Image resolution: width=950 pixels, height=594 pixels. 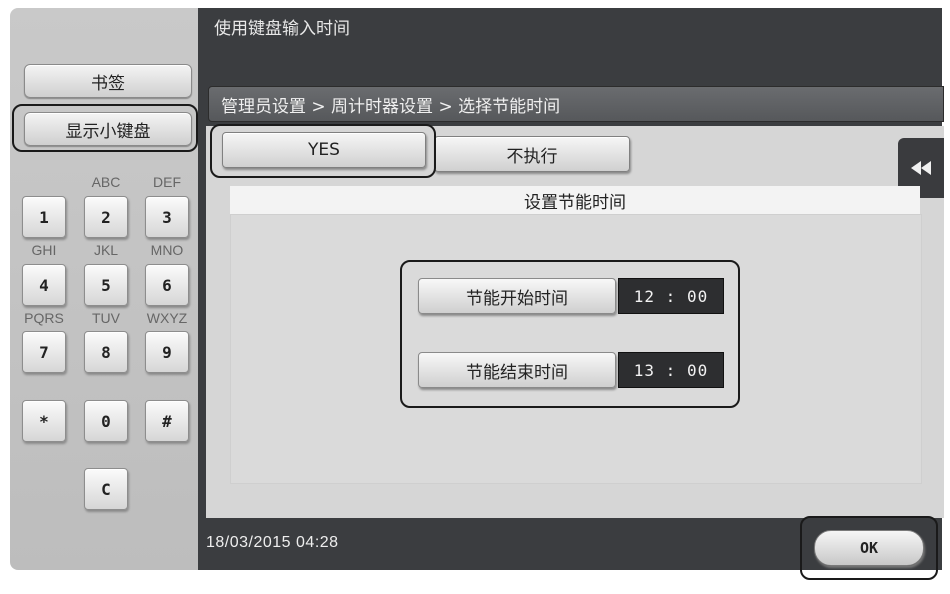 What do you see at coordinates (106, 352) in the screenshot?
I see `key-8: 8` at bounding box center [106, 352].